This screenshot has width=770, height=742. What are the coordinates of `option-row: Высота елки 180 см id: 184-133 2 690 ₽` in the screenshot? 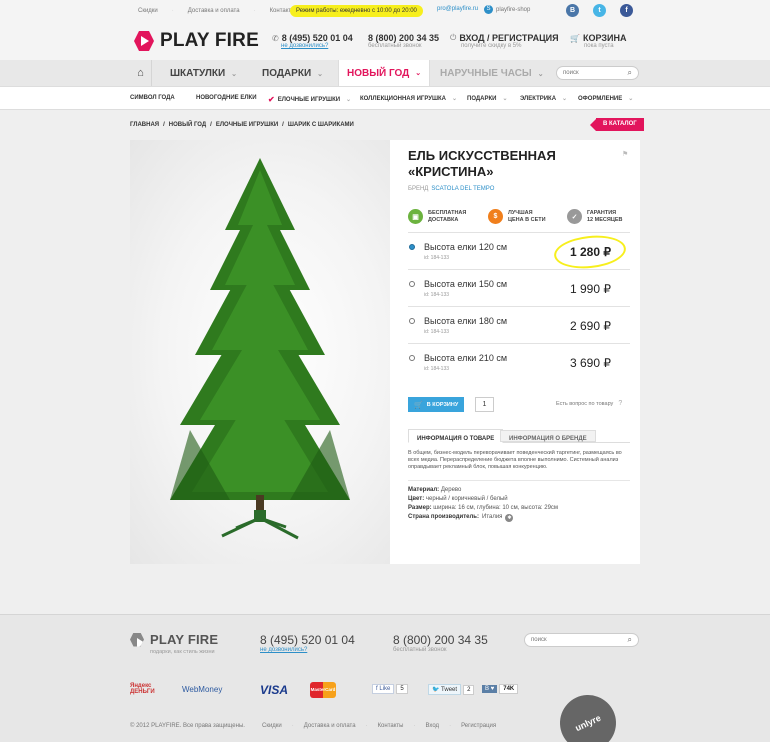 It's located at (519, 325).